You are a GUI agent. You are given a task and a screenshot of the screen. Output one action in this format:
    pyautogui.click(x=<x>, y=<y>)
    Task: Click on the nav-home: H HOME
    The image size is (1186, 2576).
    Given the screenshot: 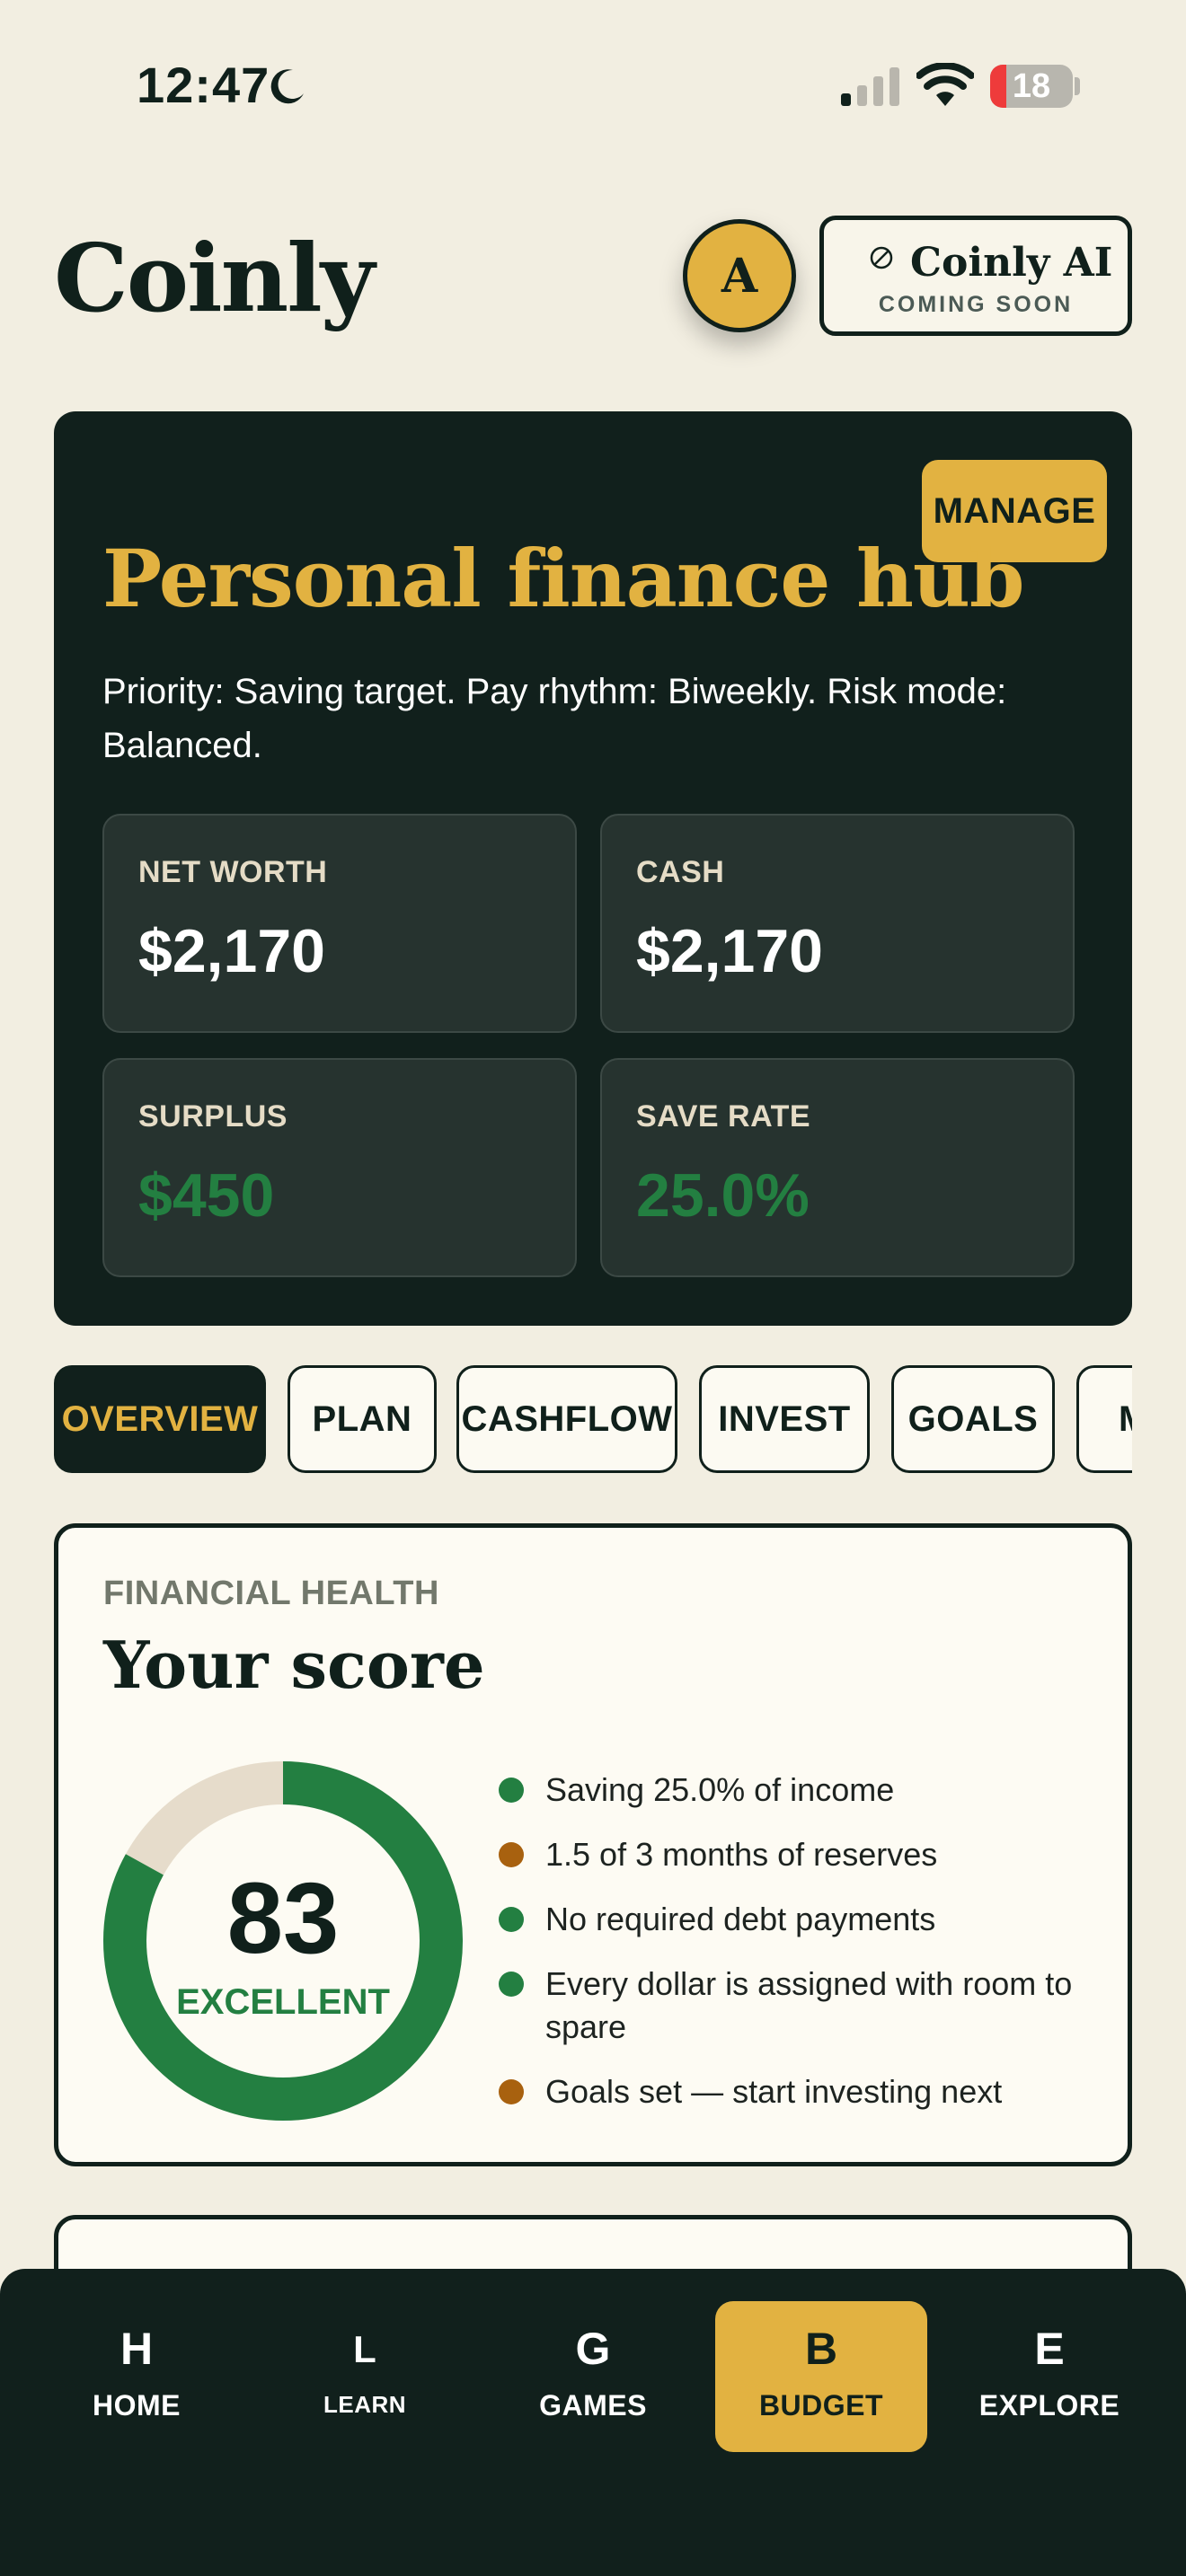 What is the action you would take?
    pyautogui.click(x=137, y=2376)
    